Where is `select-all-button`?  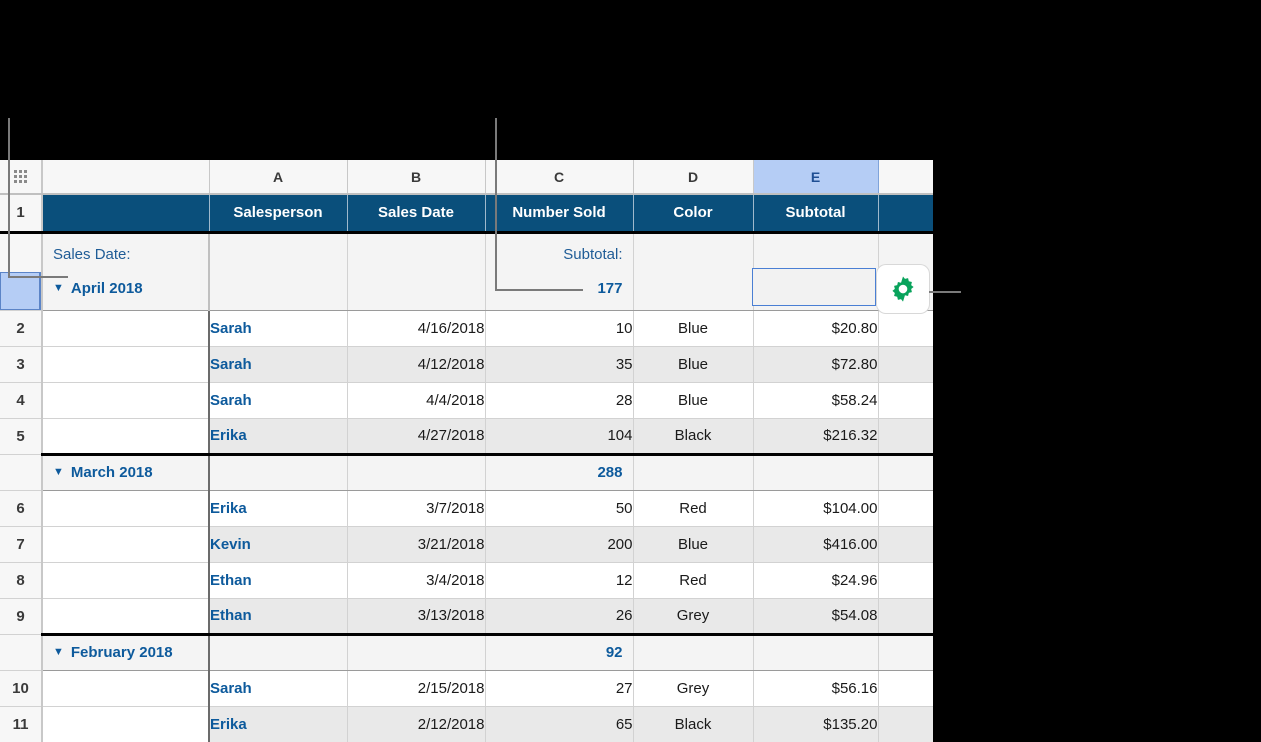
select-all-button is located at coordinates (21, 177).